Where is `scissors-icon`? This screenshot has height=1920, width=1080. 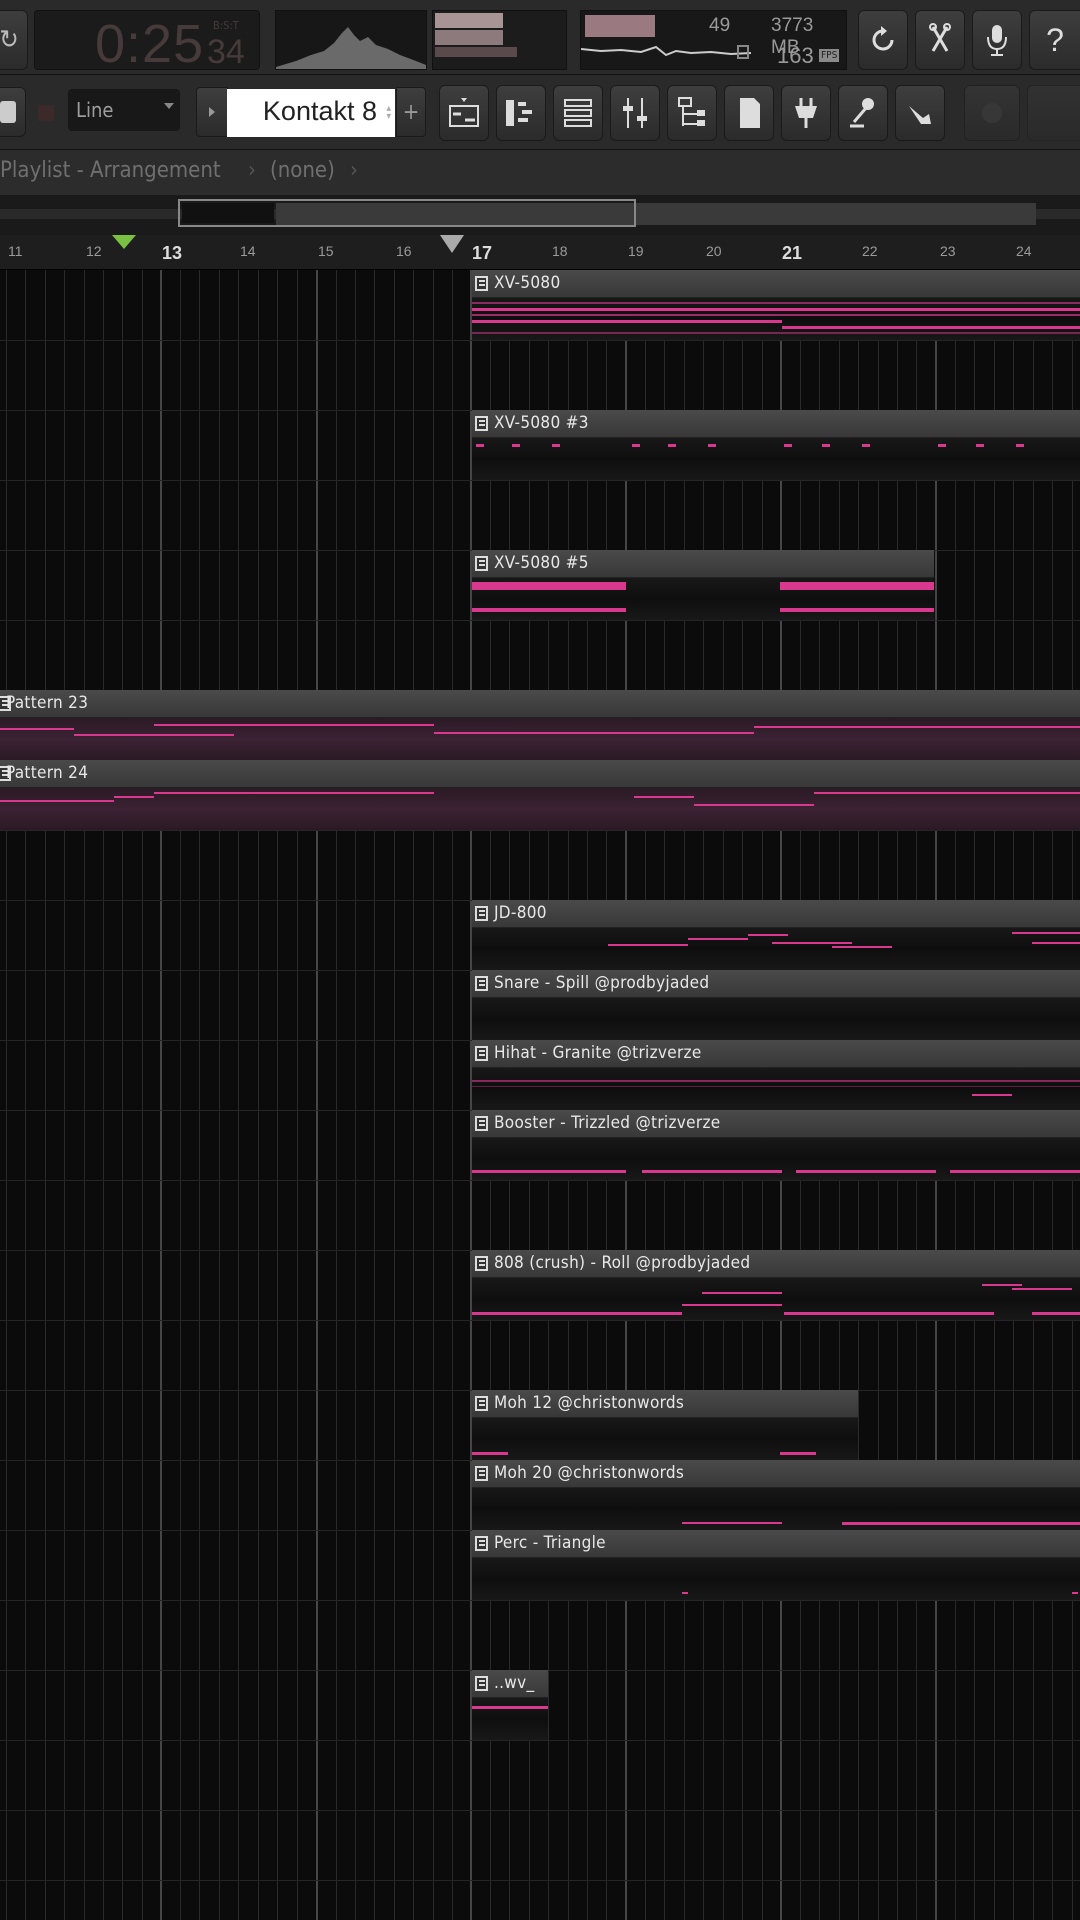 scissors-icon is located at coordinates (940, 37).